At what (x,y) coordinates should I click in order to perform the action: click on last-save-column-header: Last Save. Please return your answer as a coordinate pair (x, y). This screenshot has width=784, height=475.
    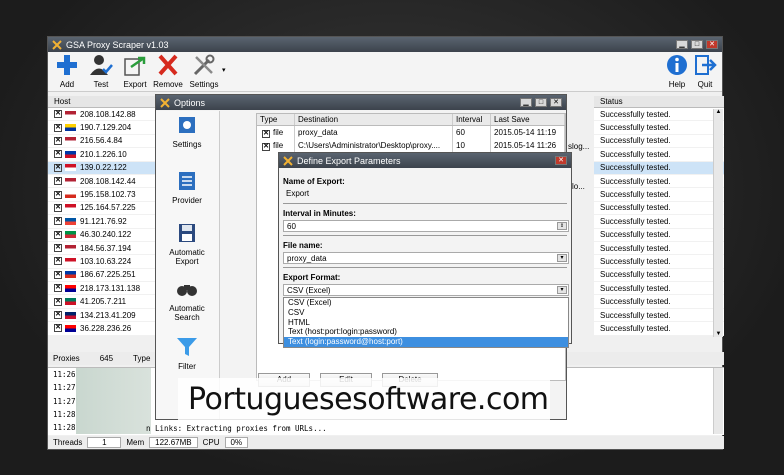
    Looking at the image, I should click on (528, 119).